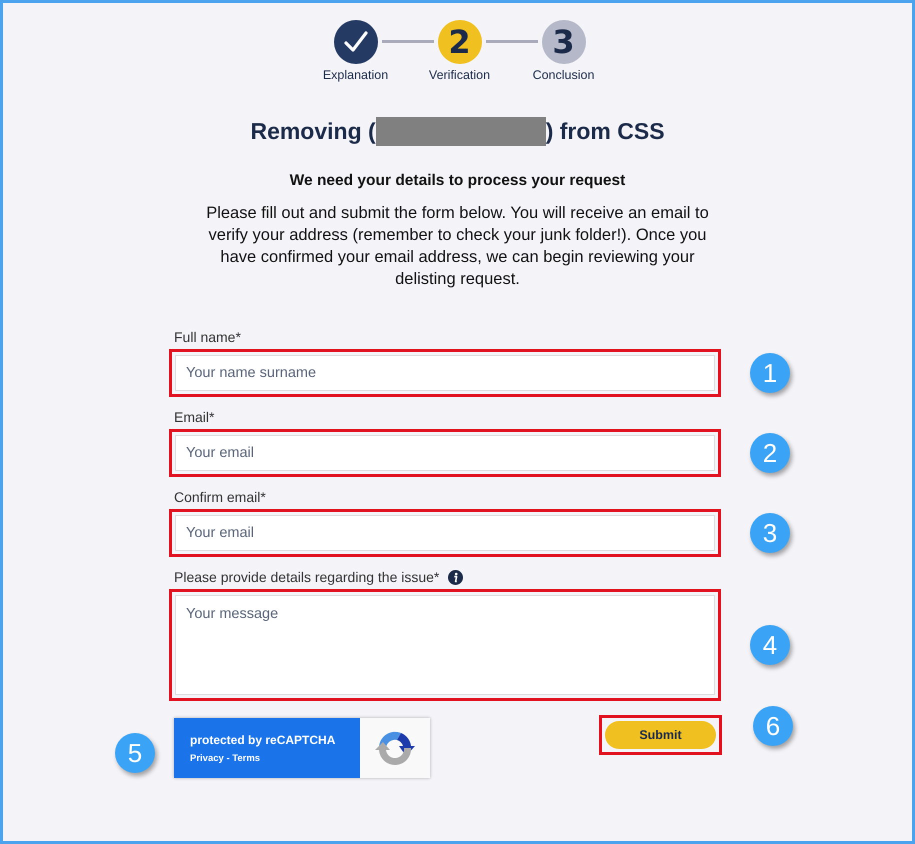 The width and height of the screenshot is (915, 844). I want to click on captcha-links: Privacy - Terms, so click(275, 758).